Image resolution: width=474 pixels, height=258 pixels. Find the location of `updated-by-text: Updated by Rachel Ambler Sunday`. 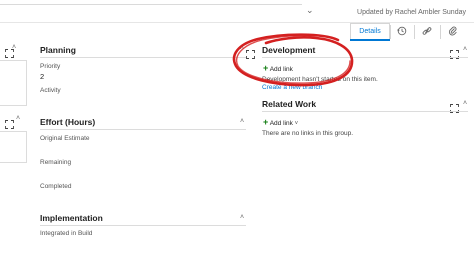

updated-by-text: Updated by Rachel Ambler Sunday is located at coordinates (411, 12).